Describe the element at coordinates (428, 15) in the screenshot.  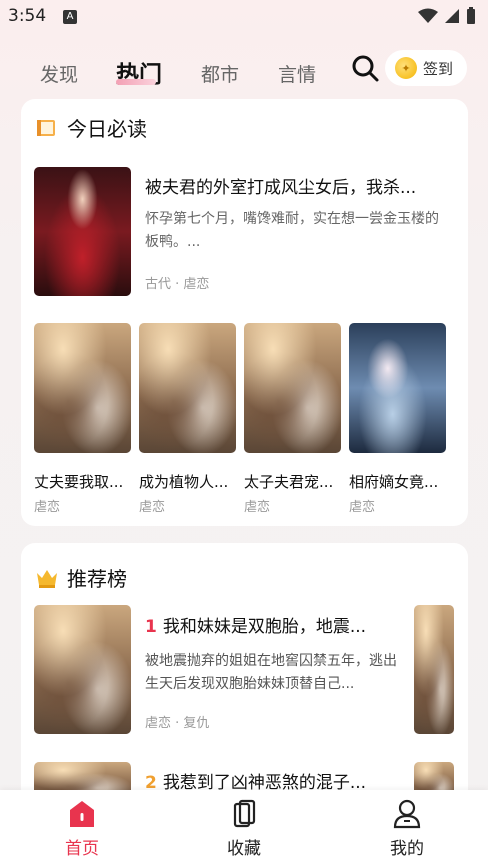
I see `wifi-icon` at that location.